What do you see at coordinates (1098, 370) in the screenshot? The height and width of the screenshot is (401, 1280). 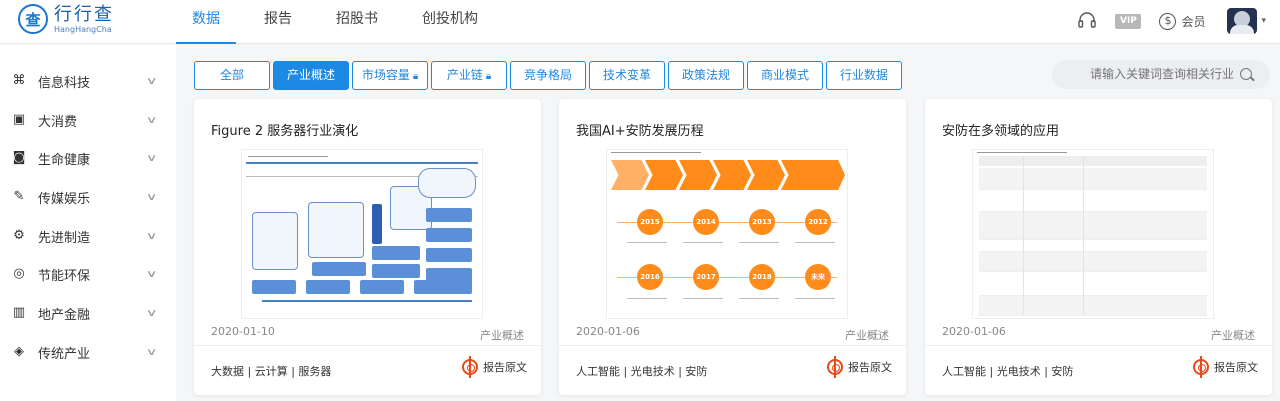 I see `card-footer: 人工智能 | 光电技术 | 安防 报告原文` at bounding box center [1098, 370].